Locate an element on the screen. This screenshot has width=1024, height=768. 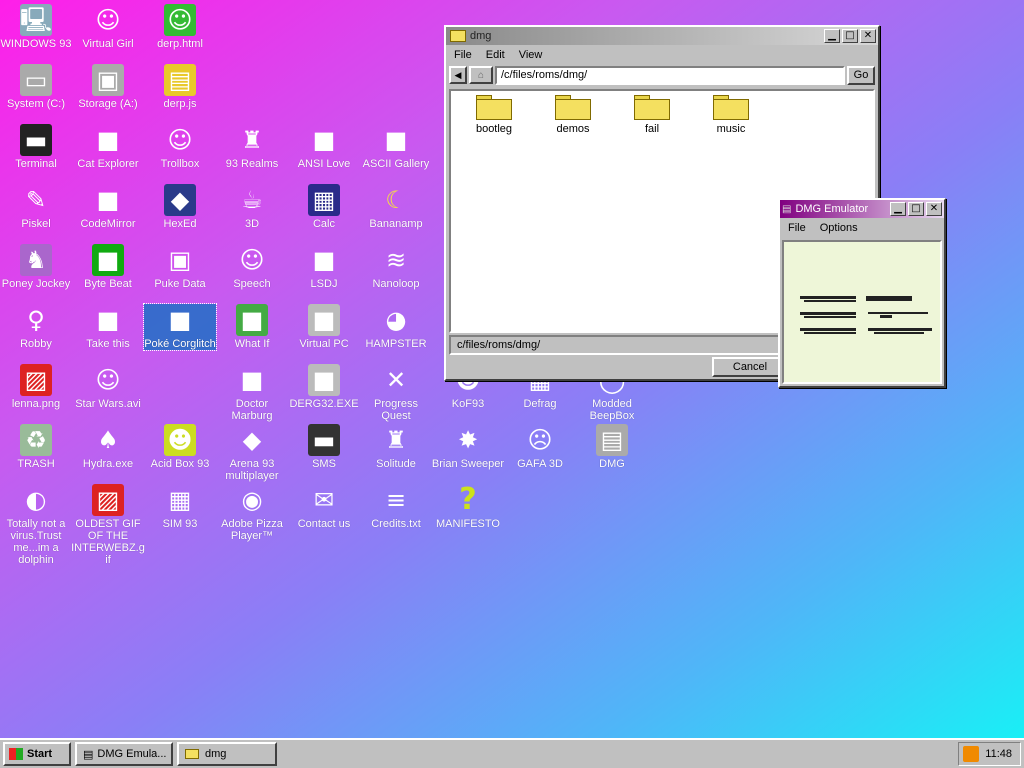
desktop-icon: ✎ Piskel is located at coordinates (36, 207).